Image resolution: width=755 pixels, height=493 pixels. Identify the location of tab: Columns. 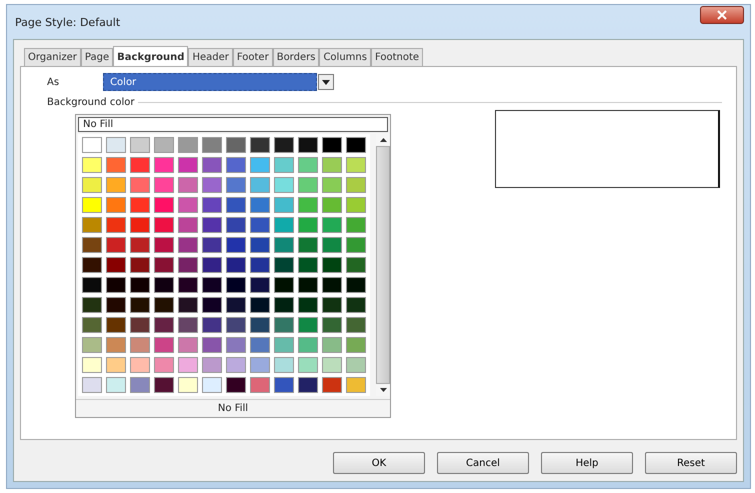
(345, 57).